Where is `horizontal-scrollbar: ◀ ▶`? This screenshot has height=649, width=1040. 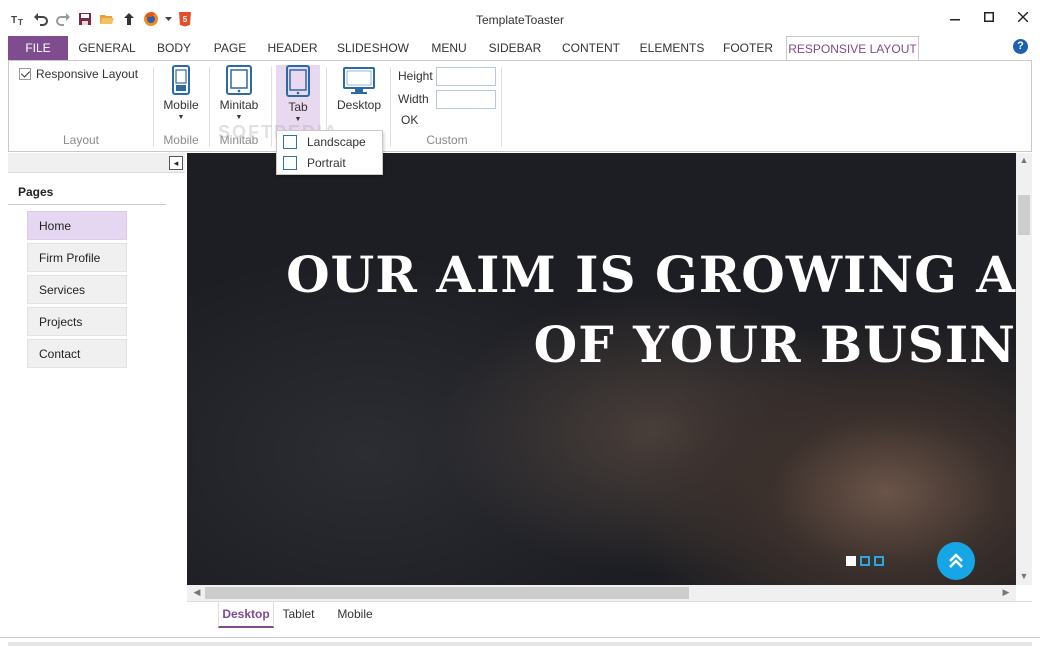 horizontal-scrollbar: ◀ ▶ is located at coordinates (601, 593).